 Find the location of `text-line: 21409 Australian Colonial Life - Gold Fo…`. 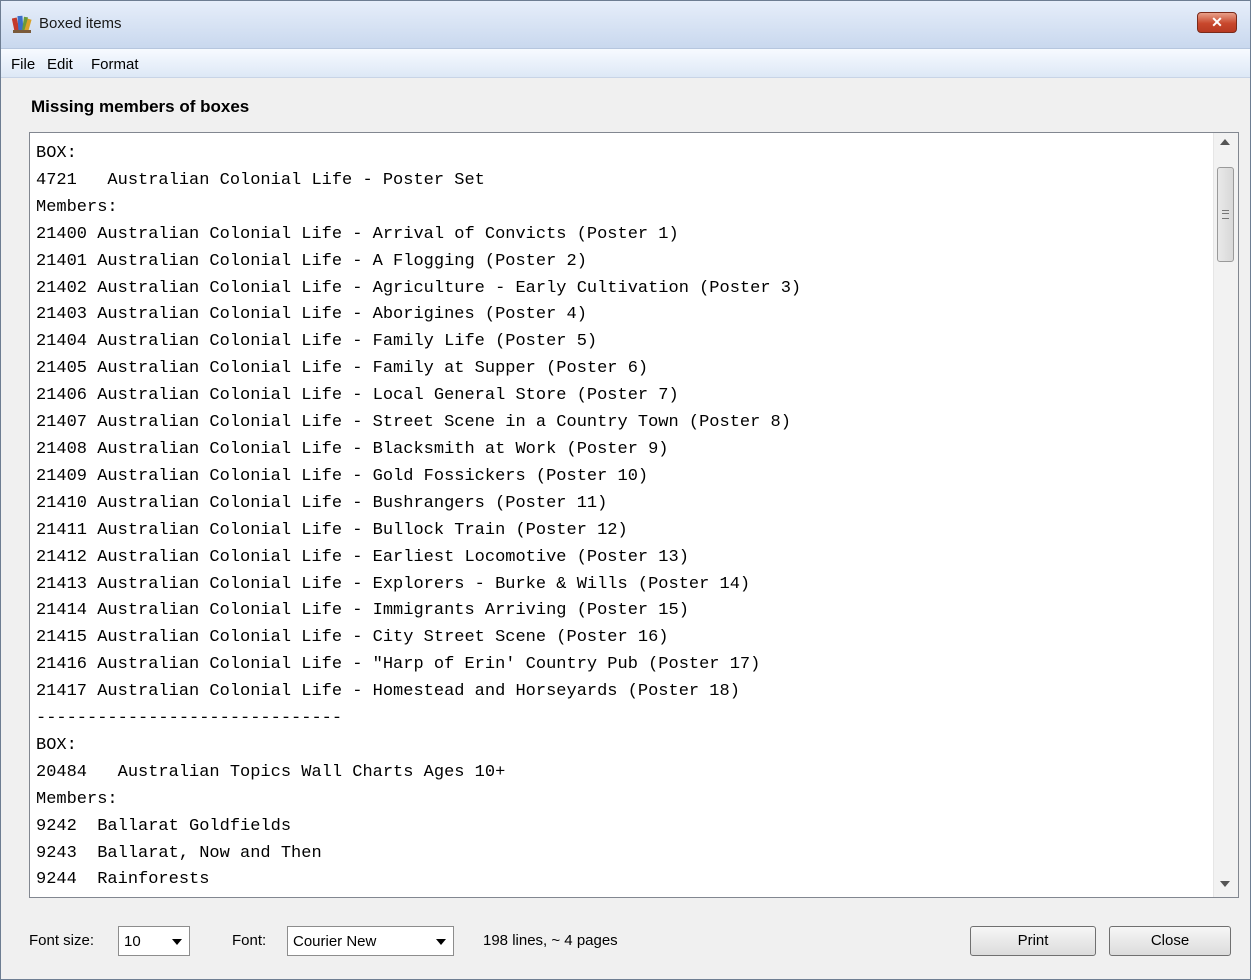

text-line: 21409 Australian Colonial Life - Gold Fo… is located at coordinates (342, 476).